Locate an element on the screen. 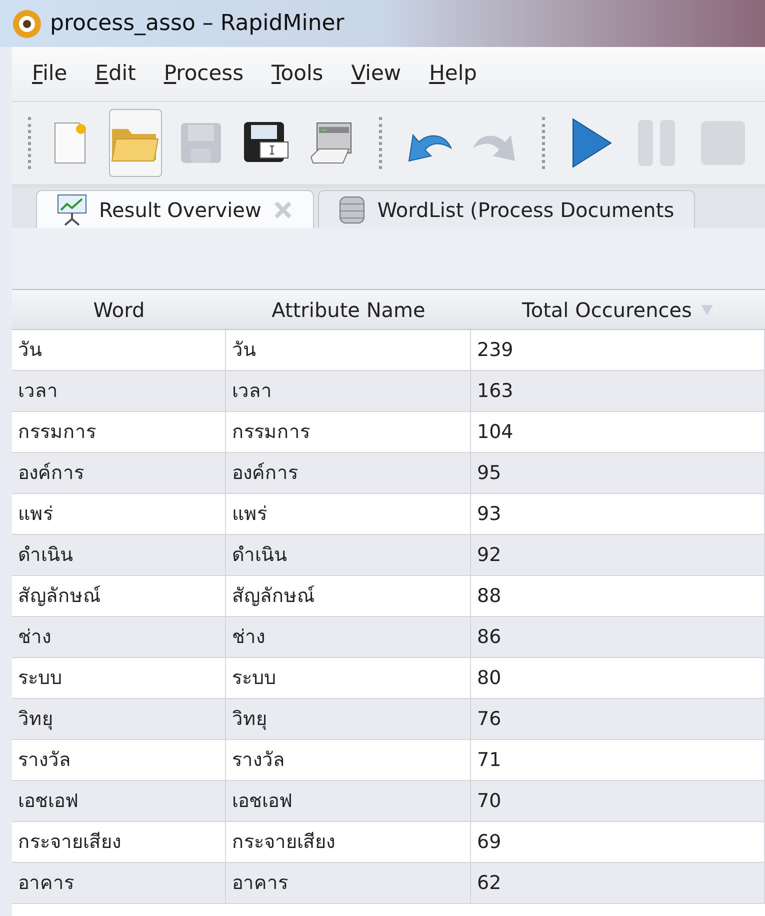 Image resolution: width=765 pixels, height=916 pixels. stop-icon is located at coordinates (722, 143).